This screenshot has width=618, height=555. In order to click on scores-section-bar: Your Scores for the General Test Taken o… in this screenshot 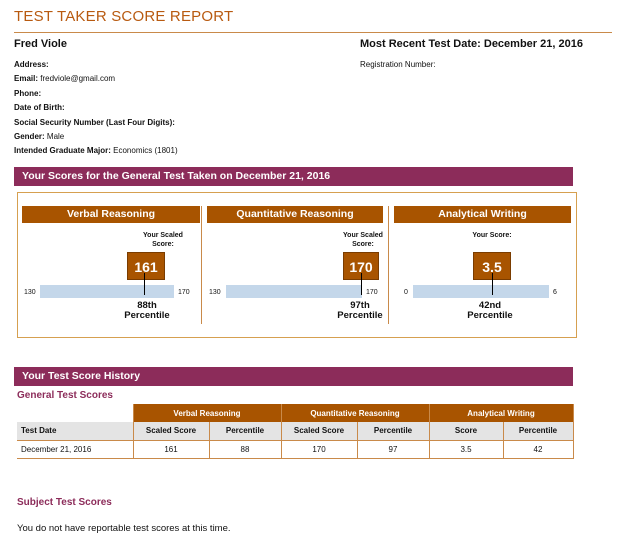, I will do `click(293, 176)`.